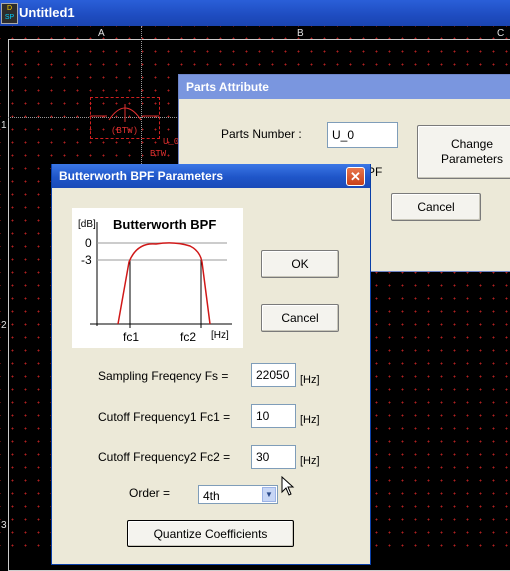 The image size is (510, 571). What do you see at coordinates (9, 17) in the screenshot?
I see `app-icon-line2: SP` at bounding box center [9, 17].